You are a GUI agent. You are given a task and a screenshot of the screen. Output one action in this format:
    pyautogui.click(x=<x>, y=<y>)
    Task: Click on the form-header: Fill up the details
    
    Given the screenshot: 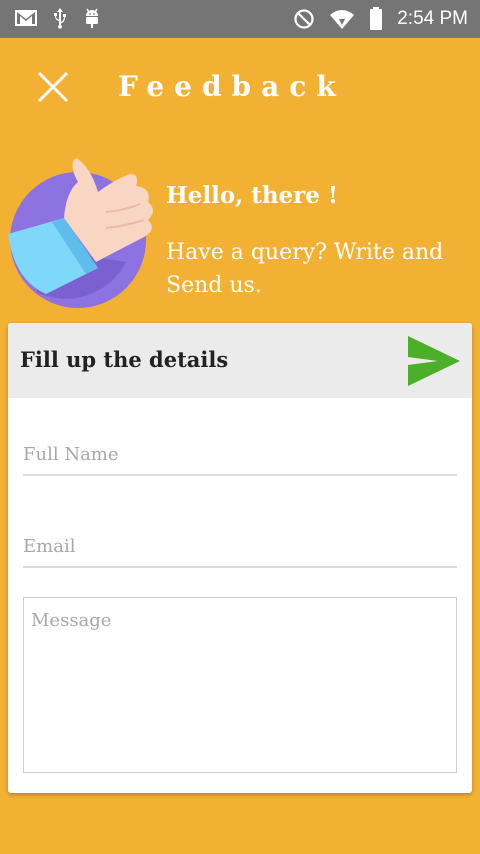 What is the action you would take?
    pyautogui.click(x=240, y=360)
    